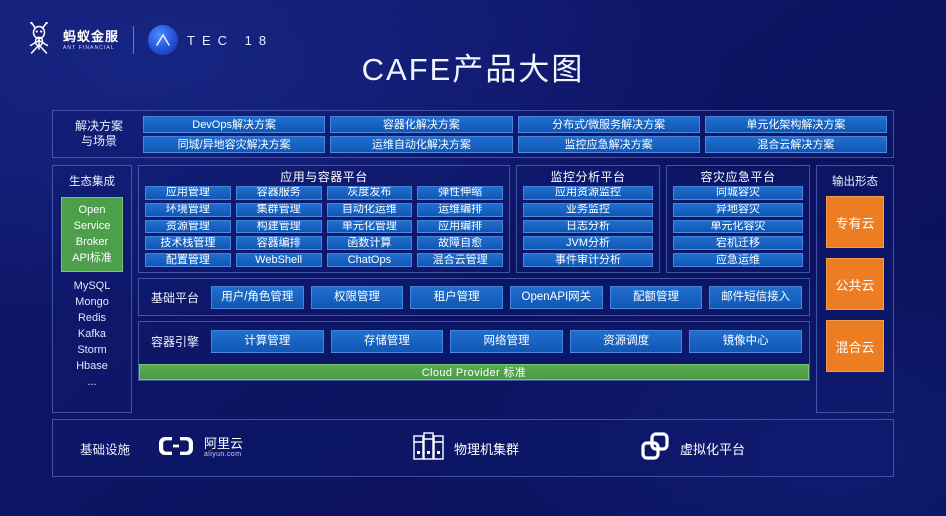  I want to click on app-container-column-4: 弹性伸缩 运维编排 应用编排 故障自愈 混合云管理, so click(460, 226).